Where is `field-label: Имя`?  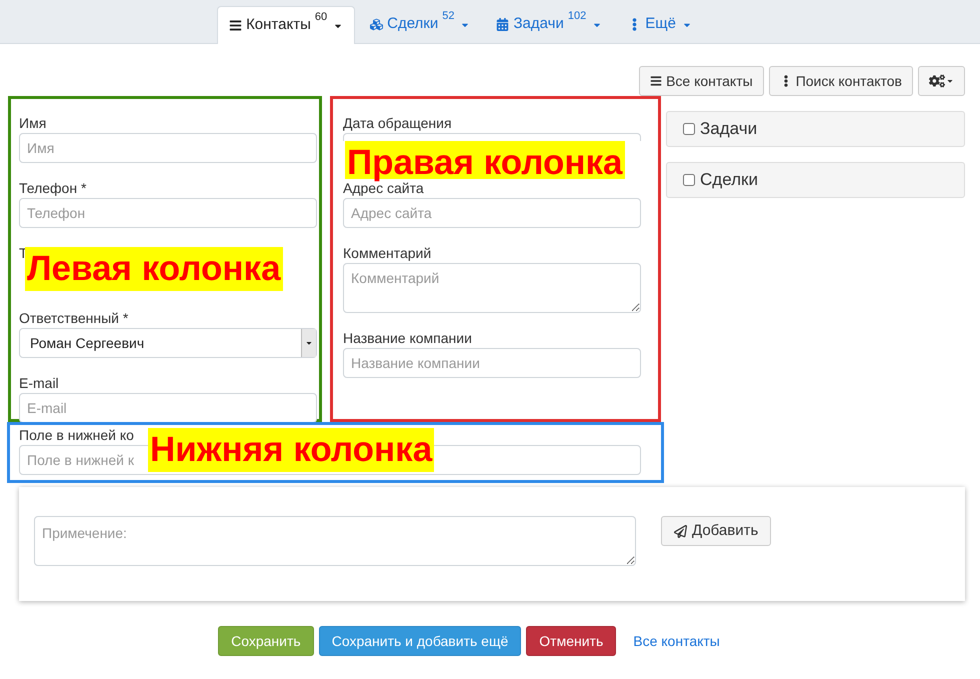 field-label: Имя is located at coordinates (33, 123).